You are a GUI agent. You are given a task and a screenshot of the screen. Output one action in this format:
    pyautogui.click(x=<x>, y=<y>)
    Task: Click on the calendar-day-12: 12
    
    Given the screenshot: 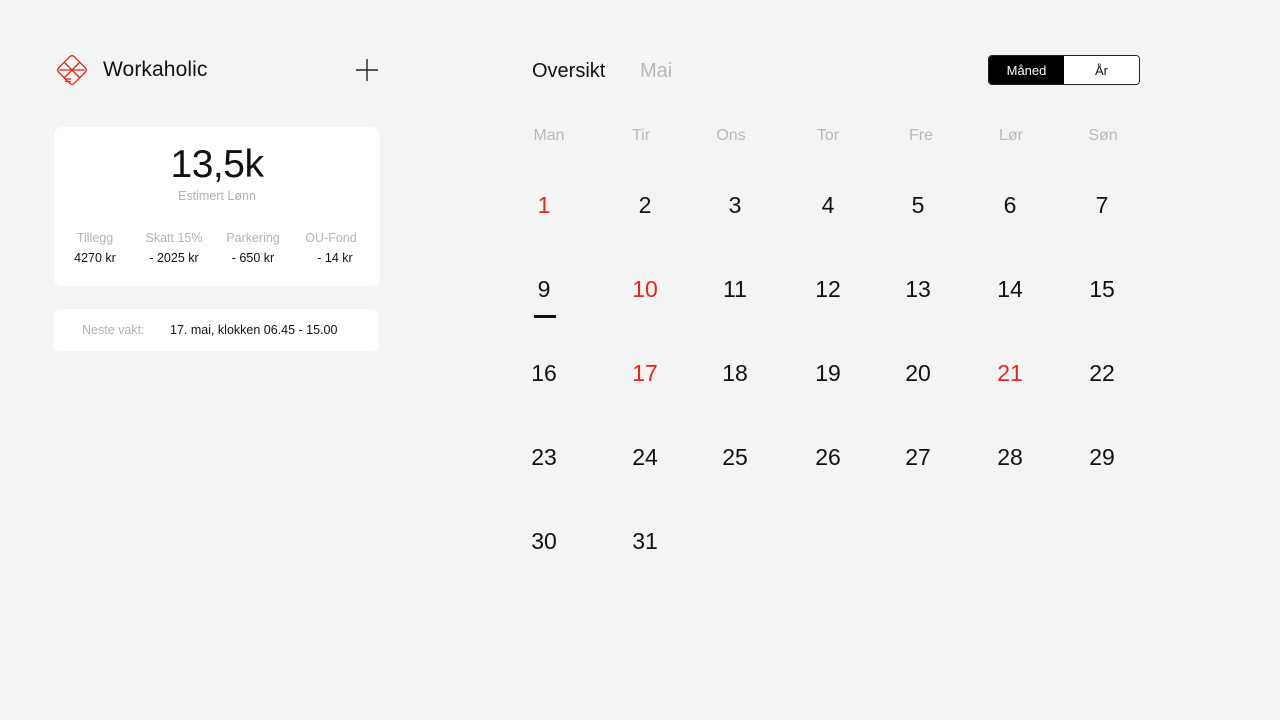 What is the action you would take?
    pyautogui.click(x=828, y=289)
    